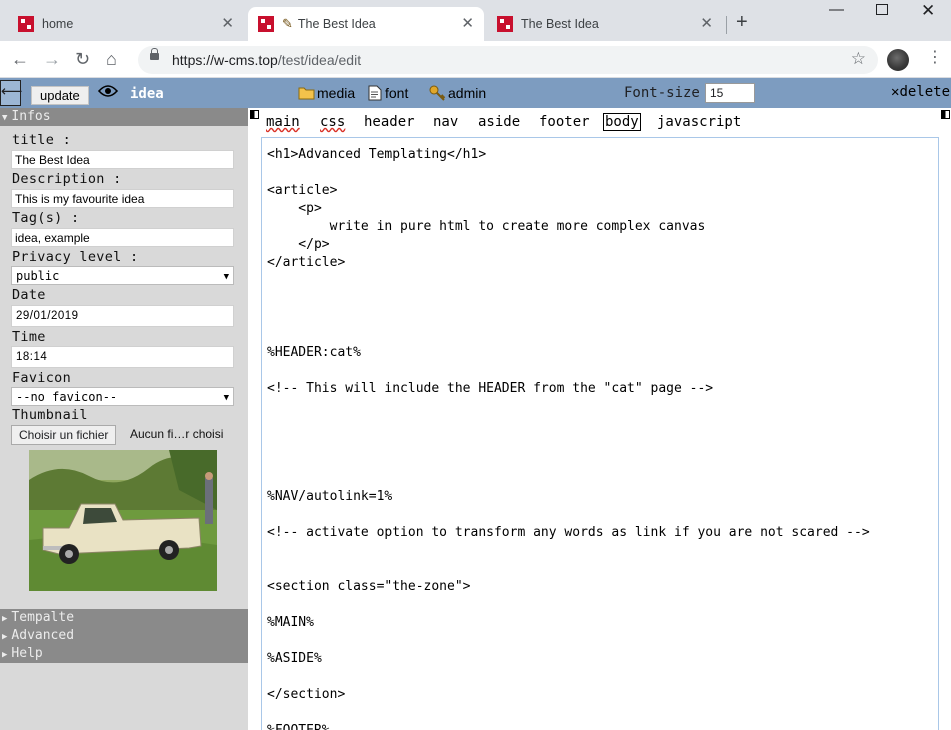 The image size is (951, 730). I want to click on delete-label: delete, so click(925, 92).